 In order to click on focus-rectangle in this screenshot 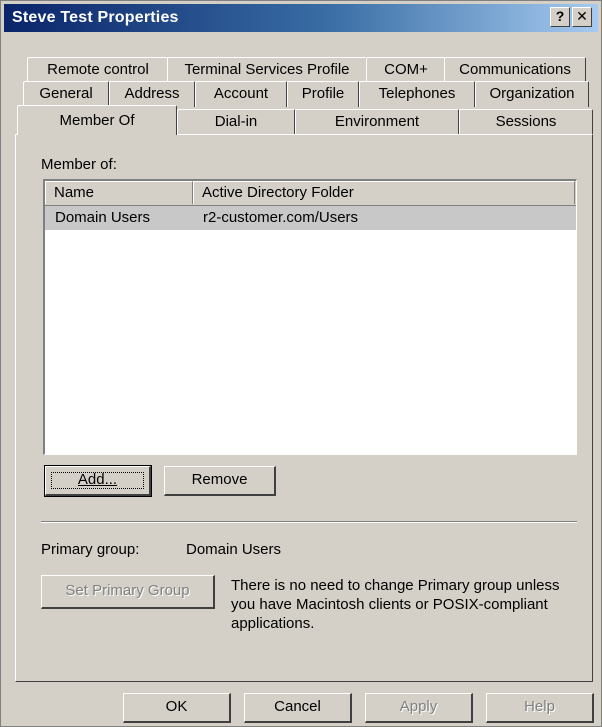, I will do `click(97, 480)`.